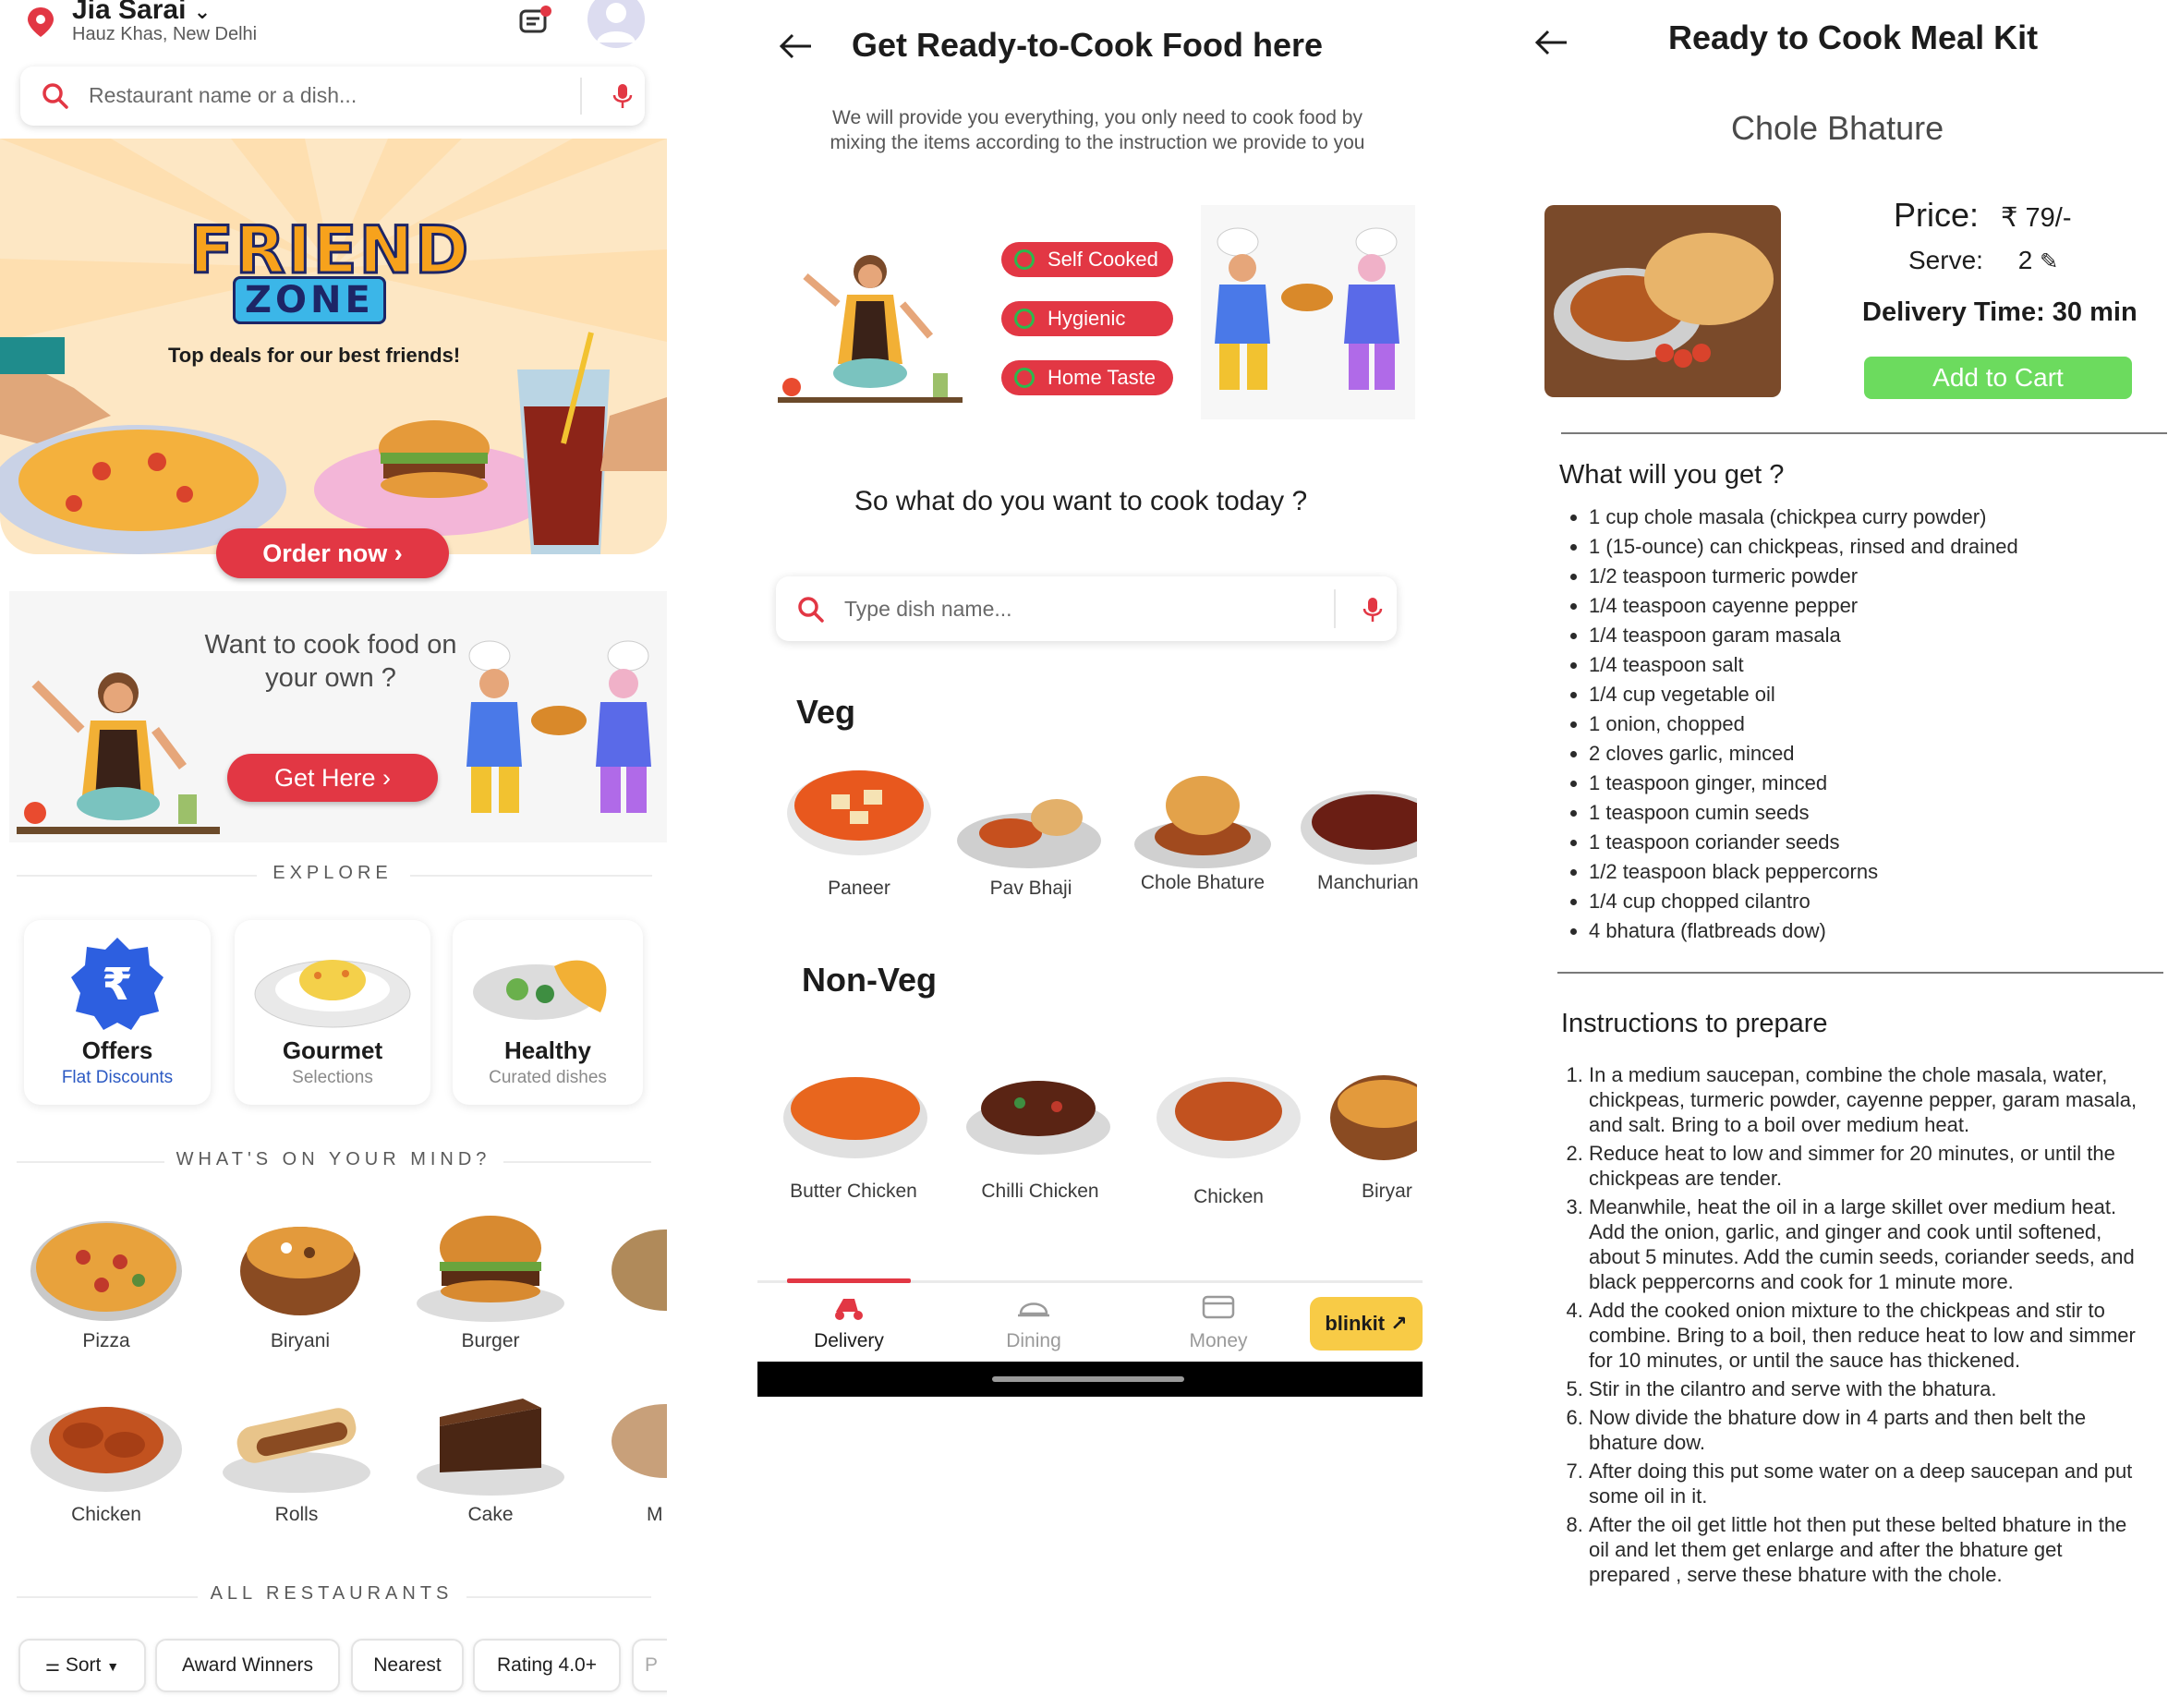  I want to click on profile-avatar, so click(616, 24).